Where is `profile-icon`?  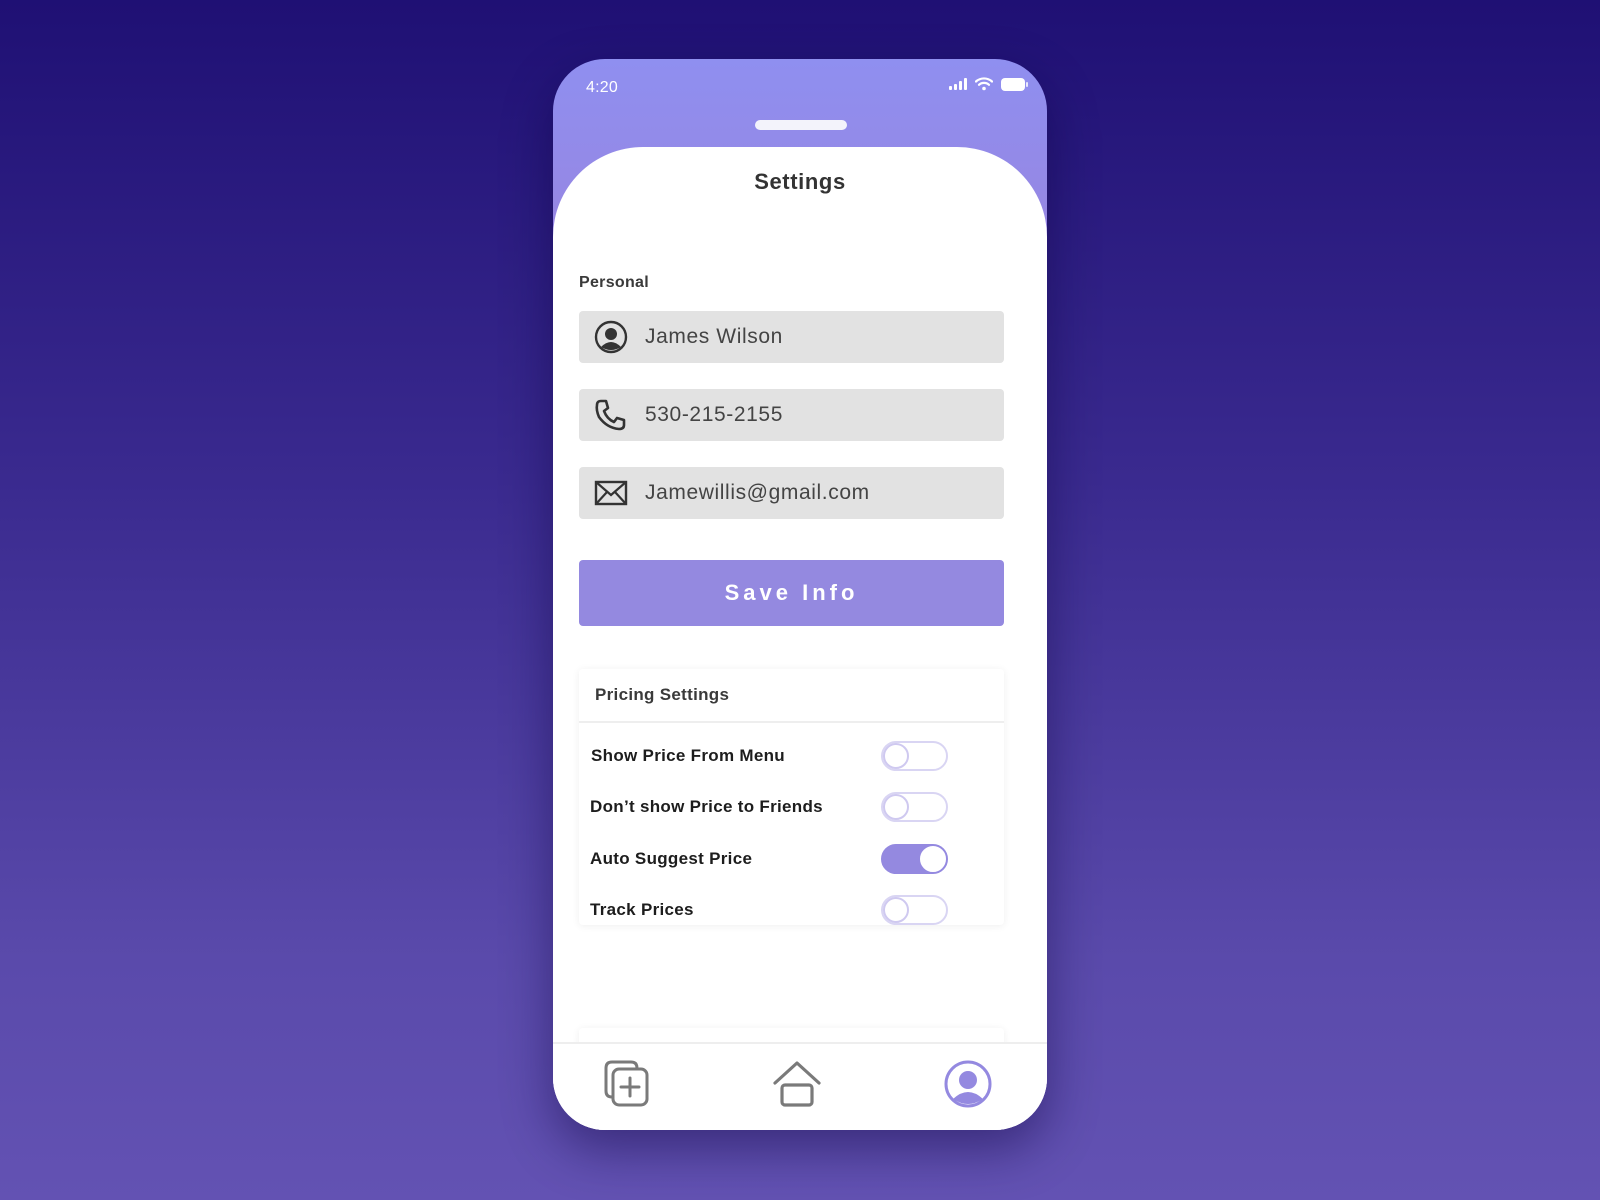 profile-icon is located at coordinates (968, 1084).